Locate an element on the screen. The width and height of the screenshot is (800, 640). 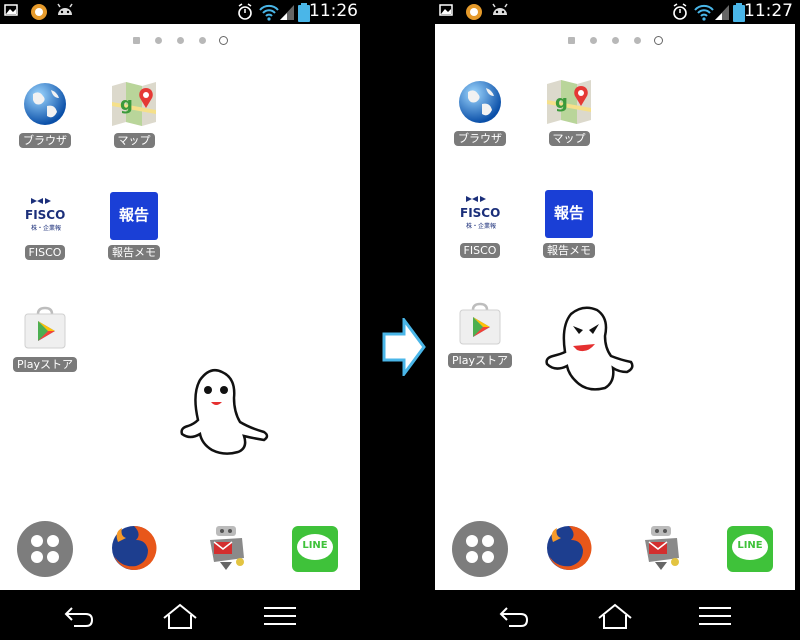
transition-arrow-icon is located at coordinates (404, 347).